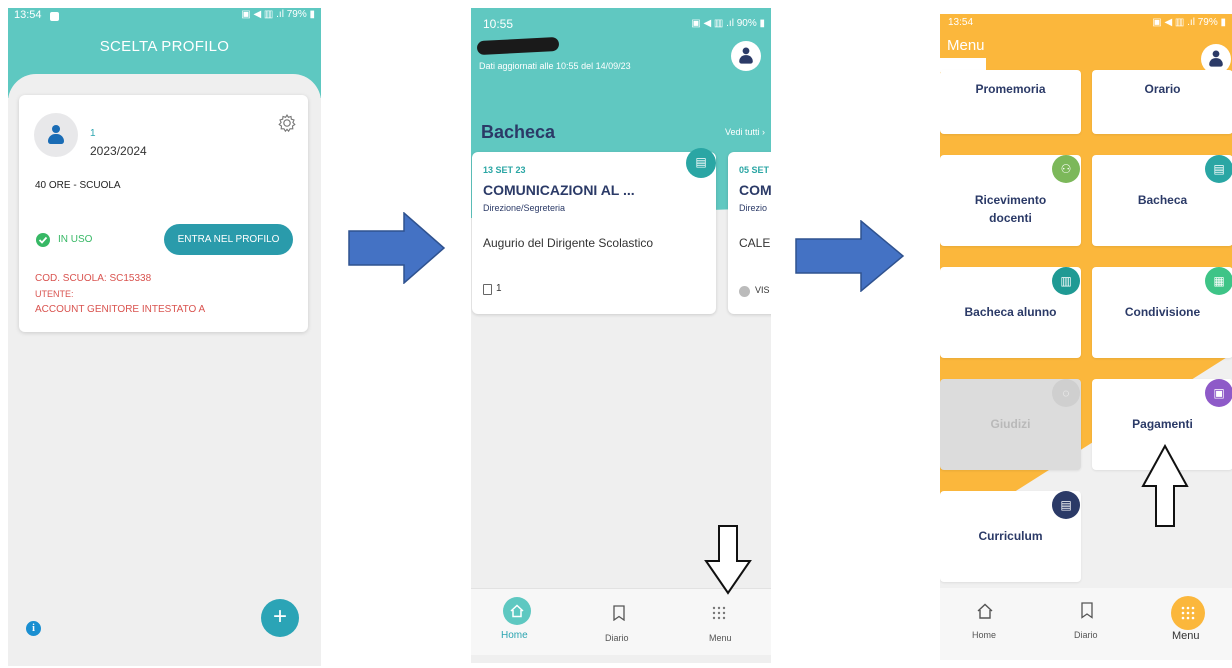  I want to click on menu-tile-bacheca: ▤ Bacheca, so click(1162, 200).